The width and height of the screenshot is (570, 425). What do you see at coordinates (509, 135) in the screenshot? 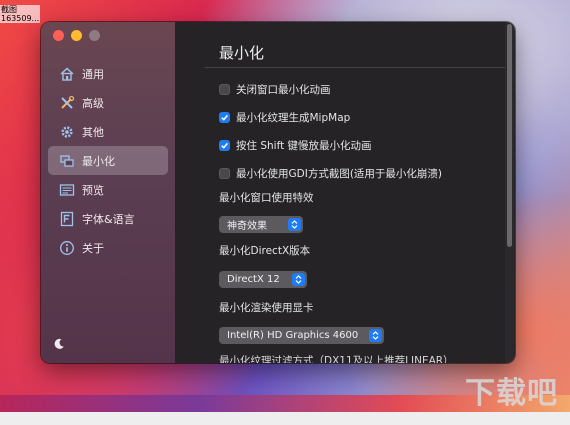
I see `scrollbar-thumb` at bounding box center [509, 135].